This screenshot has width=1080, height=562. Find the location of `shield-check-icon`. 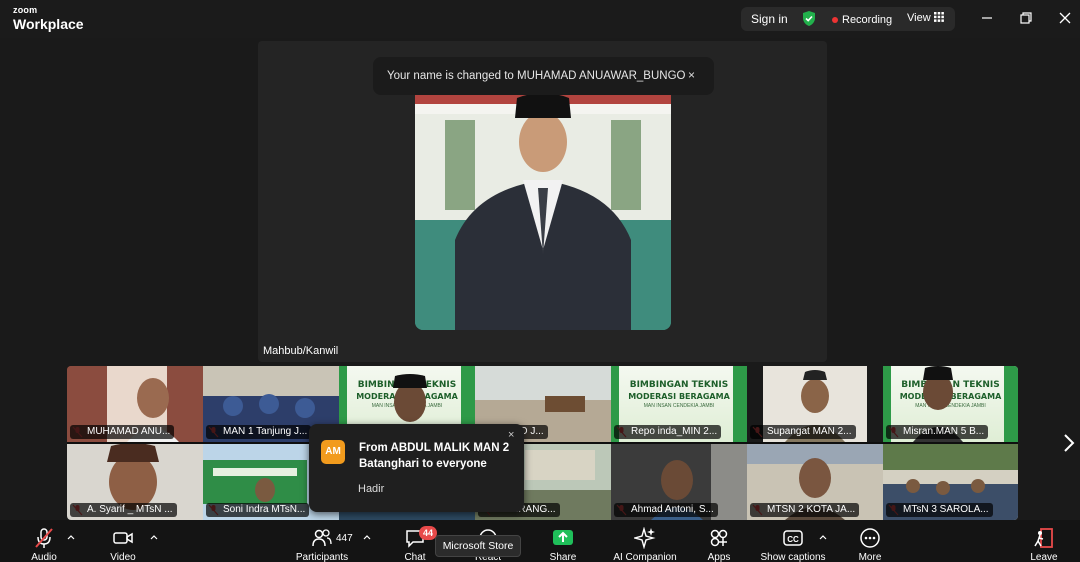

shield-check-icon is located at coordinates (809, 18).